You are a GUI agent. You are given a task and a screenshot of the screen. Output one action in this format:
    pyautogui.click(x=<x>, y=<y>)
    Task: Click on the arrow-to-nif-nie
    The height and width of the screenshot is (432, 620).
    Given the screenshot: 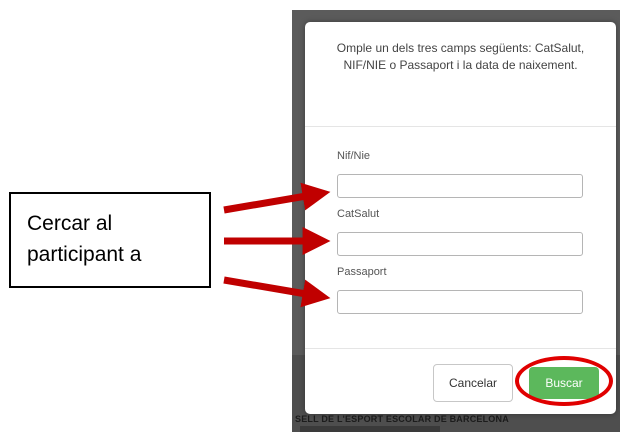 What is the action you would take?
    pyautogui.click(x=277, y=198)
    